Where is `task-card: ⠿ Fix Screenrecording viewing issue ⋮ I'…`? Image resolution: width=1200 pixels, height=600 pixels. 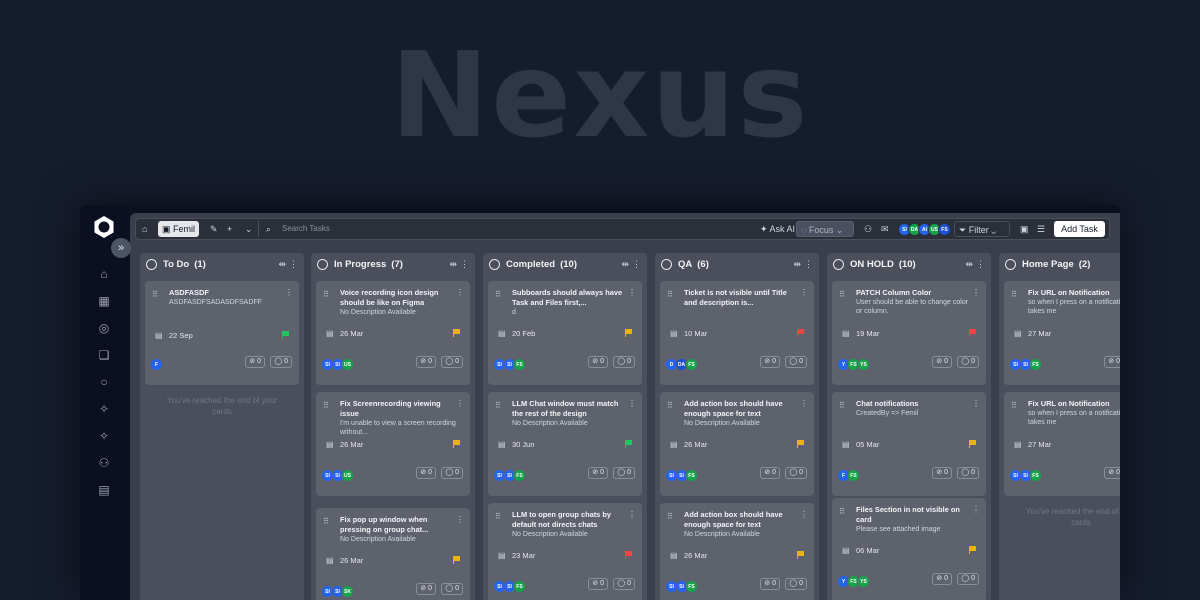 task-card: ⠿ Fix Screenrecording viewing issue ⋮ I'… is located at coordinates (393, 444).